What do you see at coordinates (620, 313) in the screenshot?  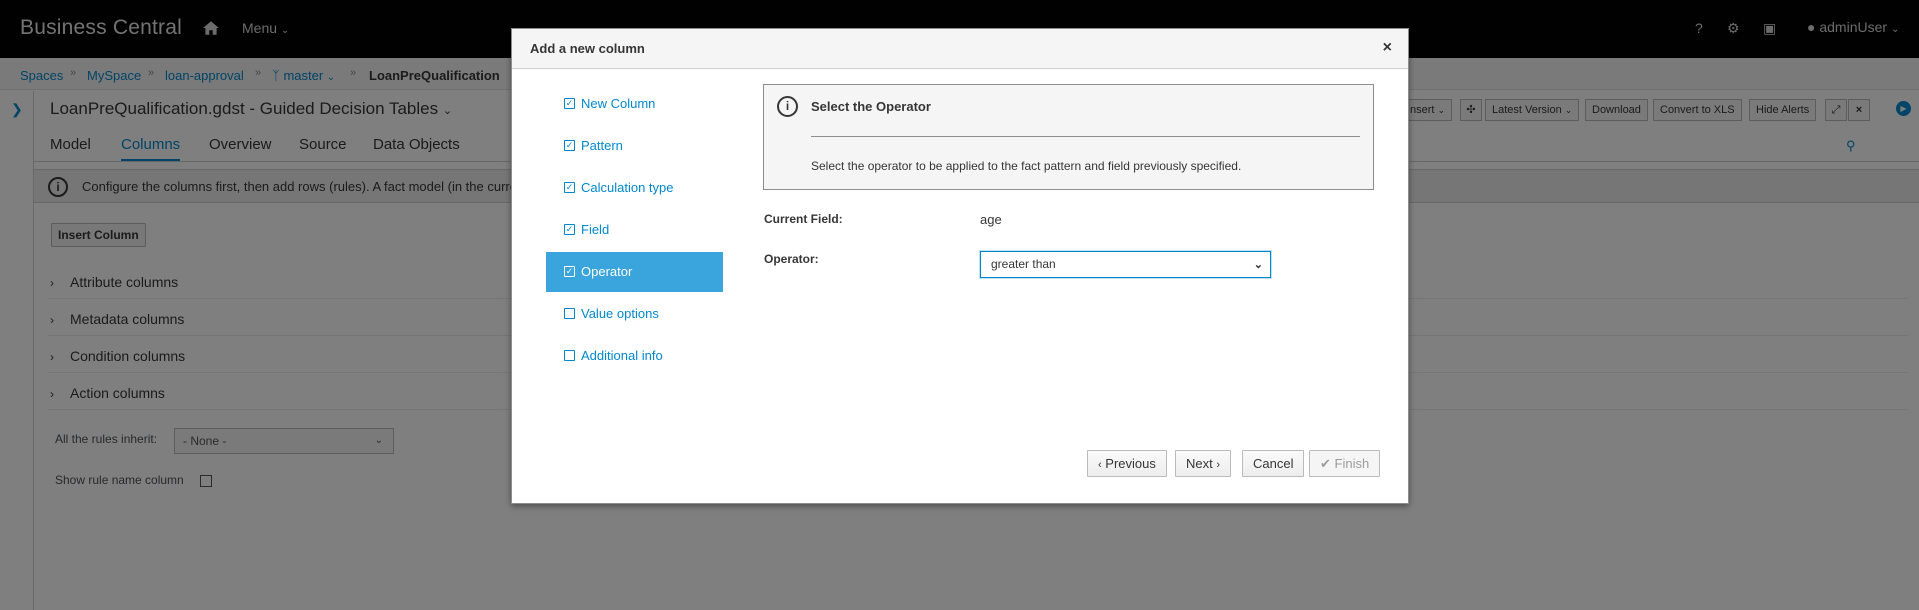 I see `step-label: Value options` at bounding box center [620, 313].